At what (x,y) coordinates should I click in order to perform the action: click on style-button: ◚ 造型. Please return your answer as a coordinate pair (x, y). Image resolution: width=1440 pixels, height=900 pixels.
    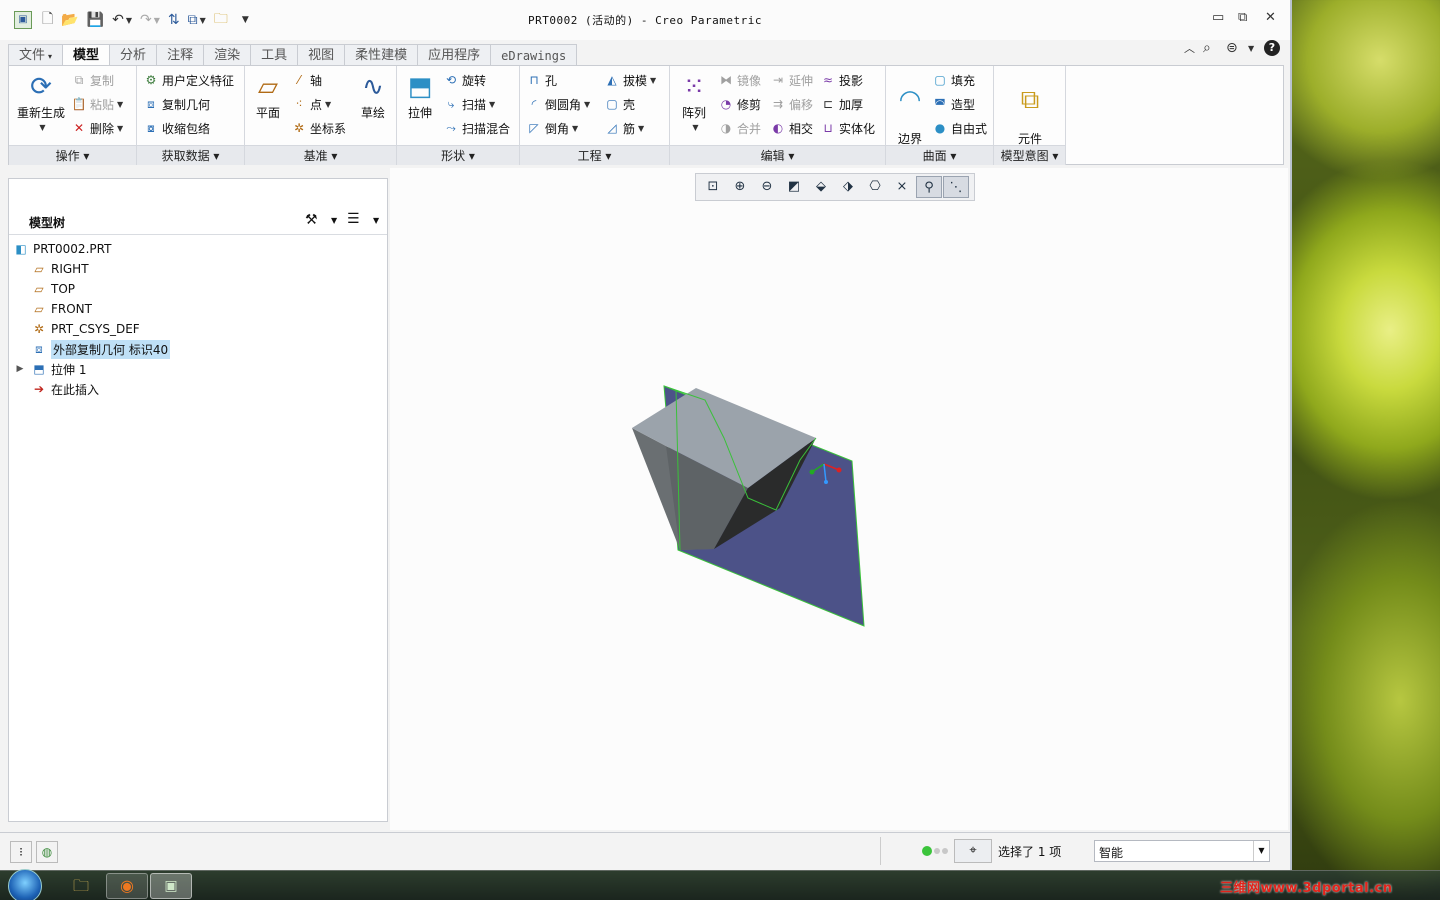
    Looking at the image, I should click on (953, 104).